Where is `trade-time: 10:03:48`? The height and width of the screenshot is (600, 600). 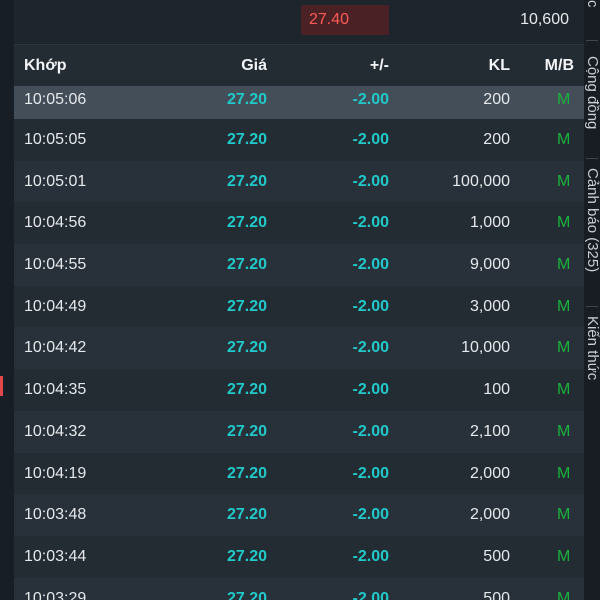 trade-time: 10:03:48 is located at coordinates (55, 515).